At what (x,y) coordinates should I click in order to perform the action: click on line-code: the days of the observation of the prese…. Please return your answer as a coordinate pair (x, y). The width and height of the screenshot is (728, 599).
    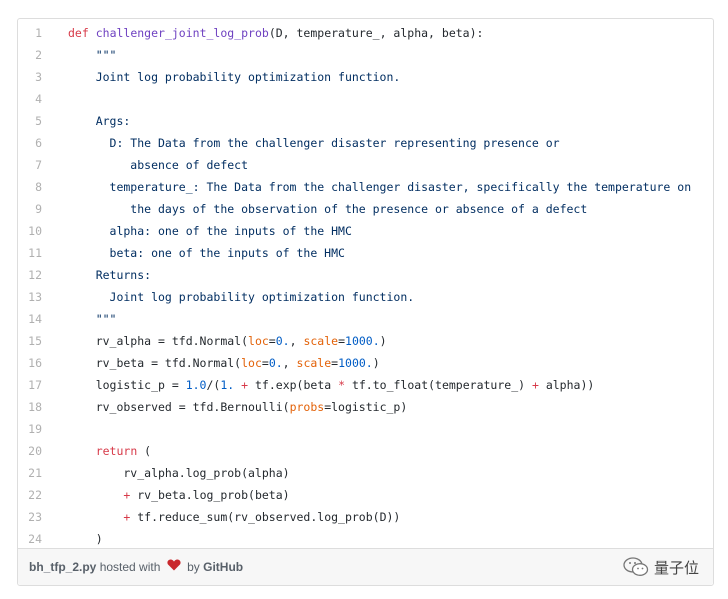
    Looking at the image, I should click on (328, 209).